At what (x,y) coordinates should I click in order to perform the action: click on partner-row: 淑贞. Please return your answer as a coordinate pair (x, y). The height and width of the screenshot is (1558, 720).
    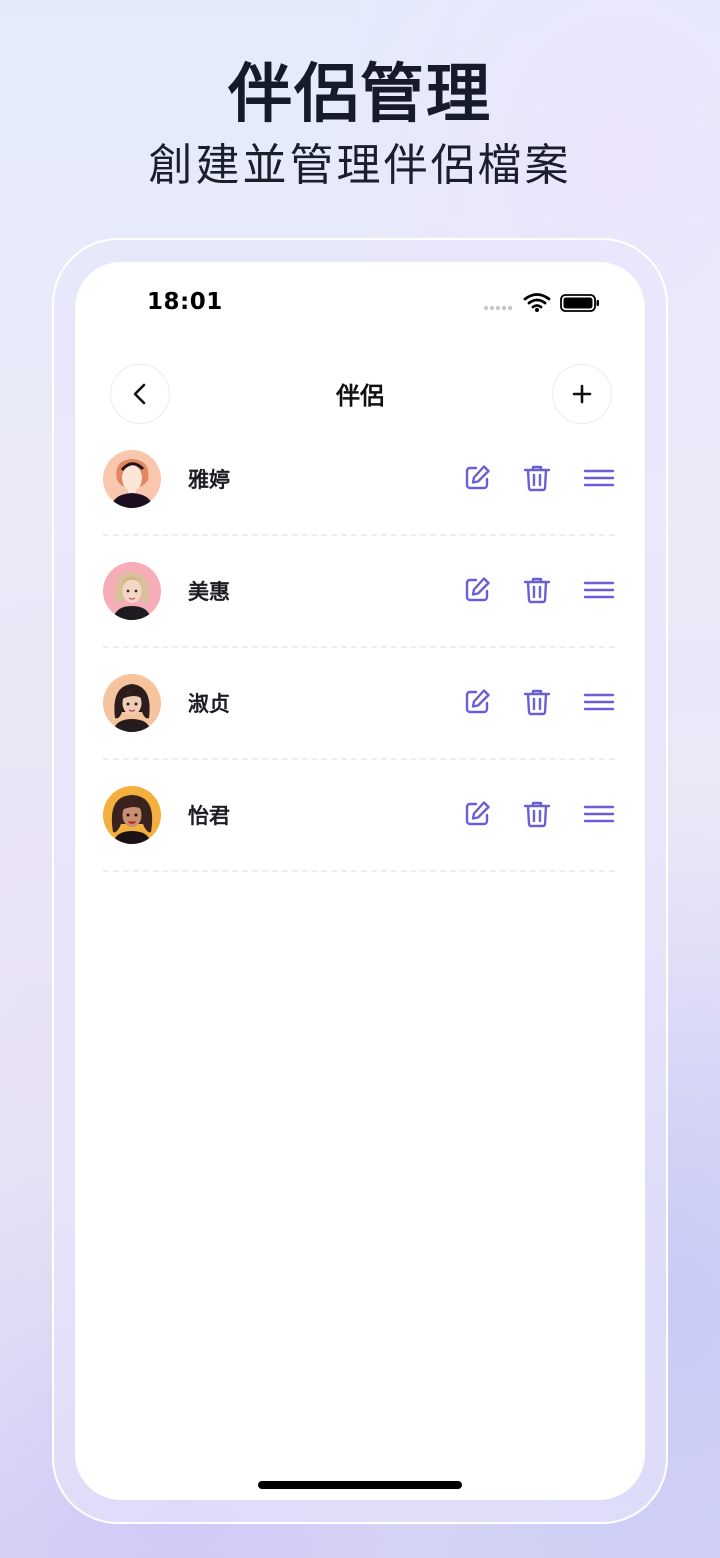
    Looking at the image, I should click on (359, 703).